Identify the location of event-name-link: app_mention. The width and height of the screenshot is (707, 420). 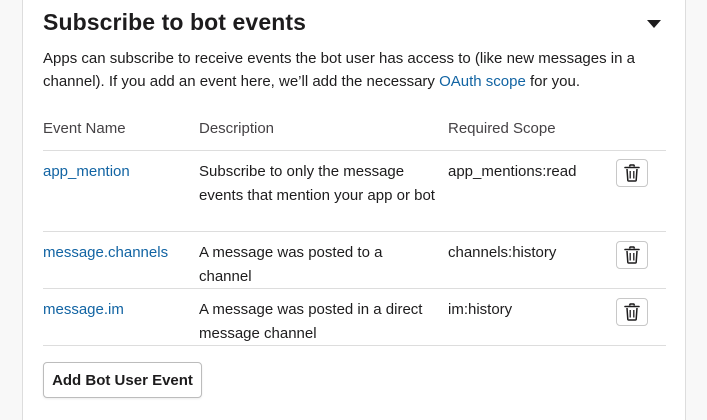
(118, 172).